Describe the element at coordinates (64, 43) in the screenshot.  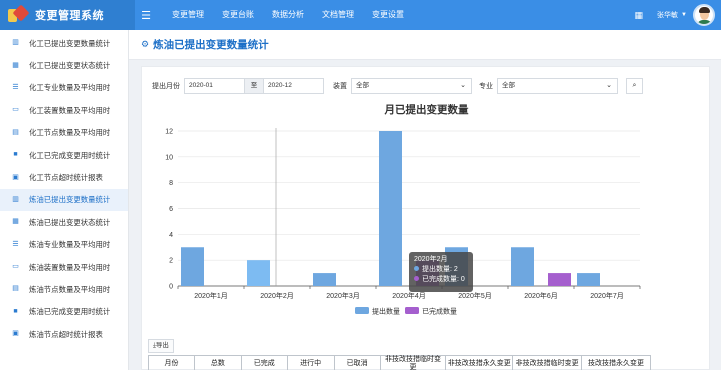
I see `sidebar-item-chem-submitted-count: ▥ 化工已提出变更数量统计` at that location.